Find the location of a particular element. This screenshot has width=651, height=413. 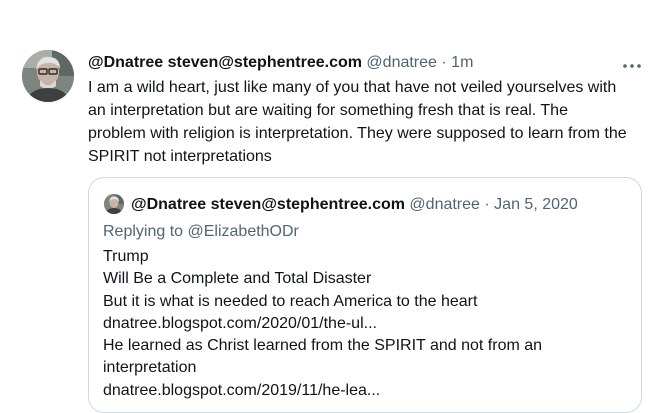

quoted-display-name: @Dnatree steven@stephentree.com is located at coordinates (268, 204).